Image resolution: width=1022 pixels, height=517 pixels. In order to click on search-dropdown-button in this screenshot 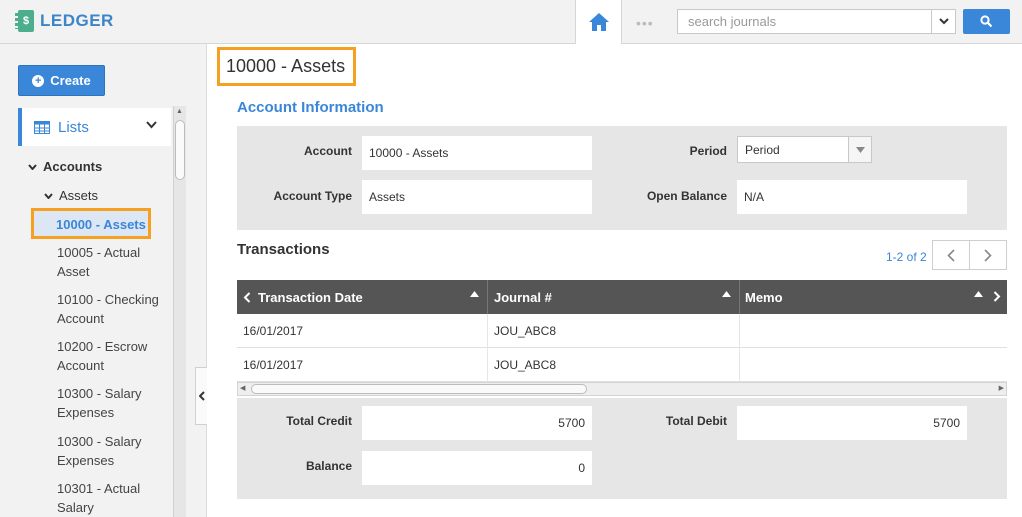, I will do `click(943, 21)`.